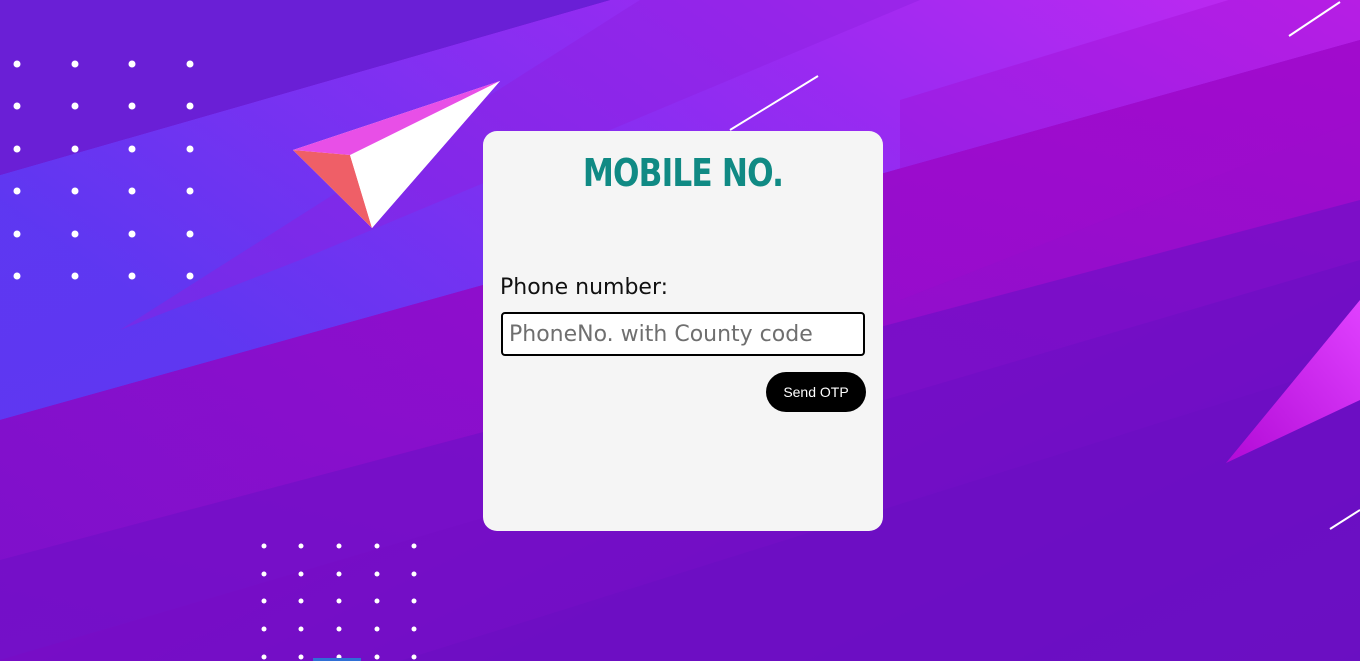  Describe the element at coordinates (683, 173) in the screenshot. I see `card-title: MOBILE NO.` at that location.